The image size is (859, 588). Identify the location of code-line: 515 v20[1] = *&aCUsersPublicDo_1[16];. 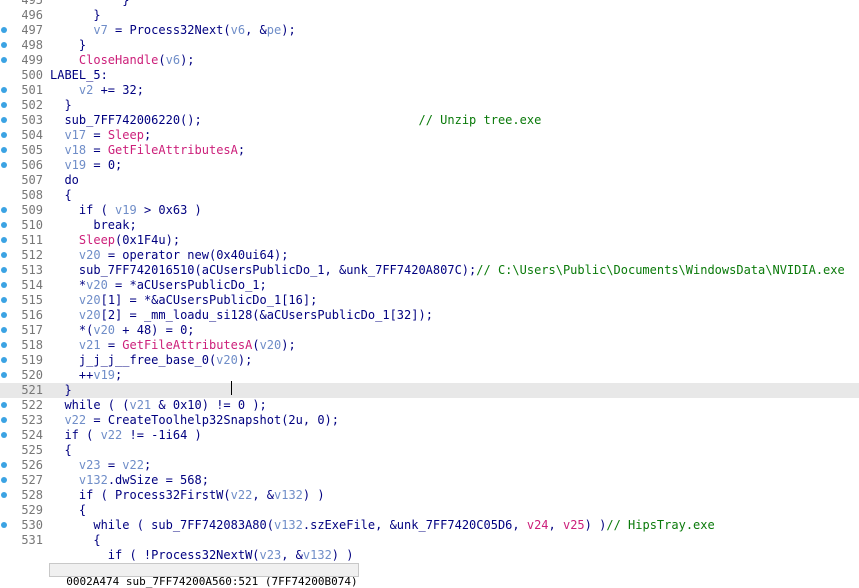
(429, 300).